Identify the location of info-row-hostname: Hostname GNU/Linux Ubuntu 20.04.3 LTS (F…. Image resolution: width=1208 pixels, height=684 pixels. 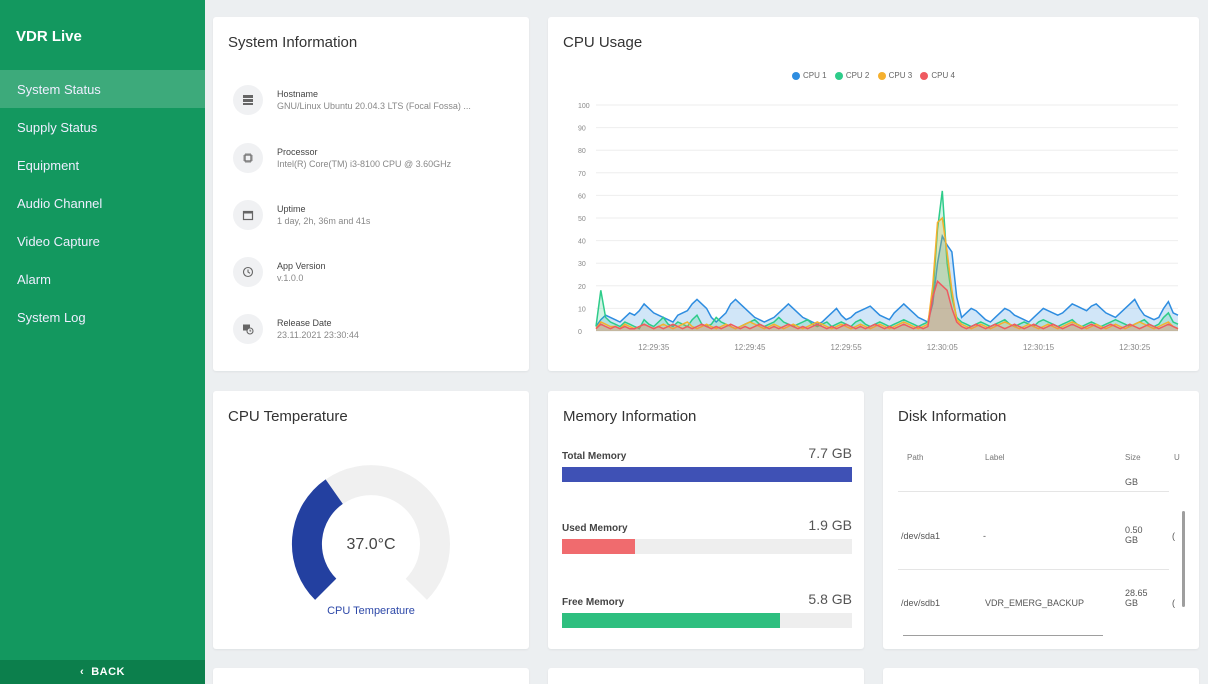
(352, 100).